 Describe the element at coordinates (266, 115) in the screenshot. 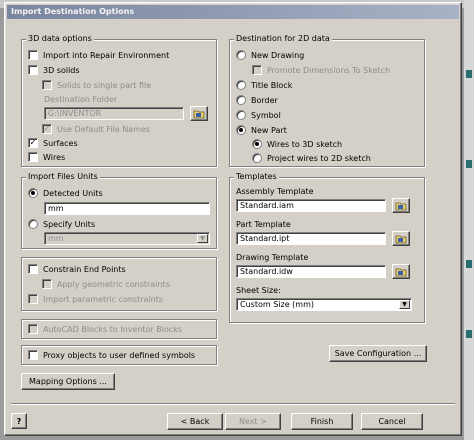

I see `symbol-label: Symbol` at that location.